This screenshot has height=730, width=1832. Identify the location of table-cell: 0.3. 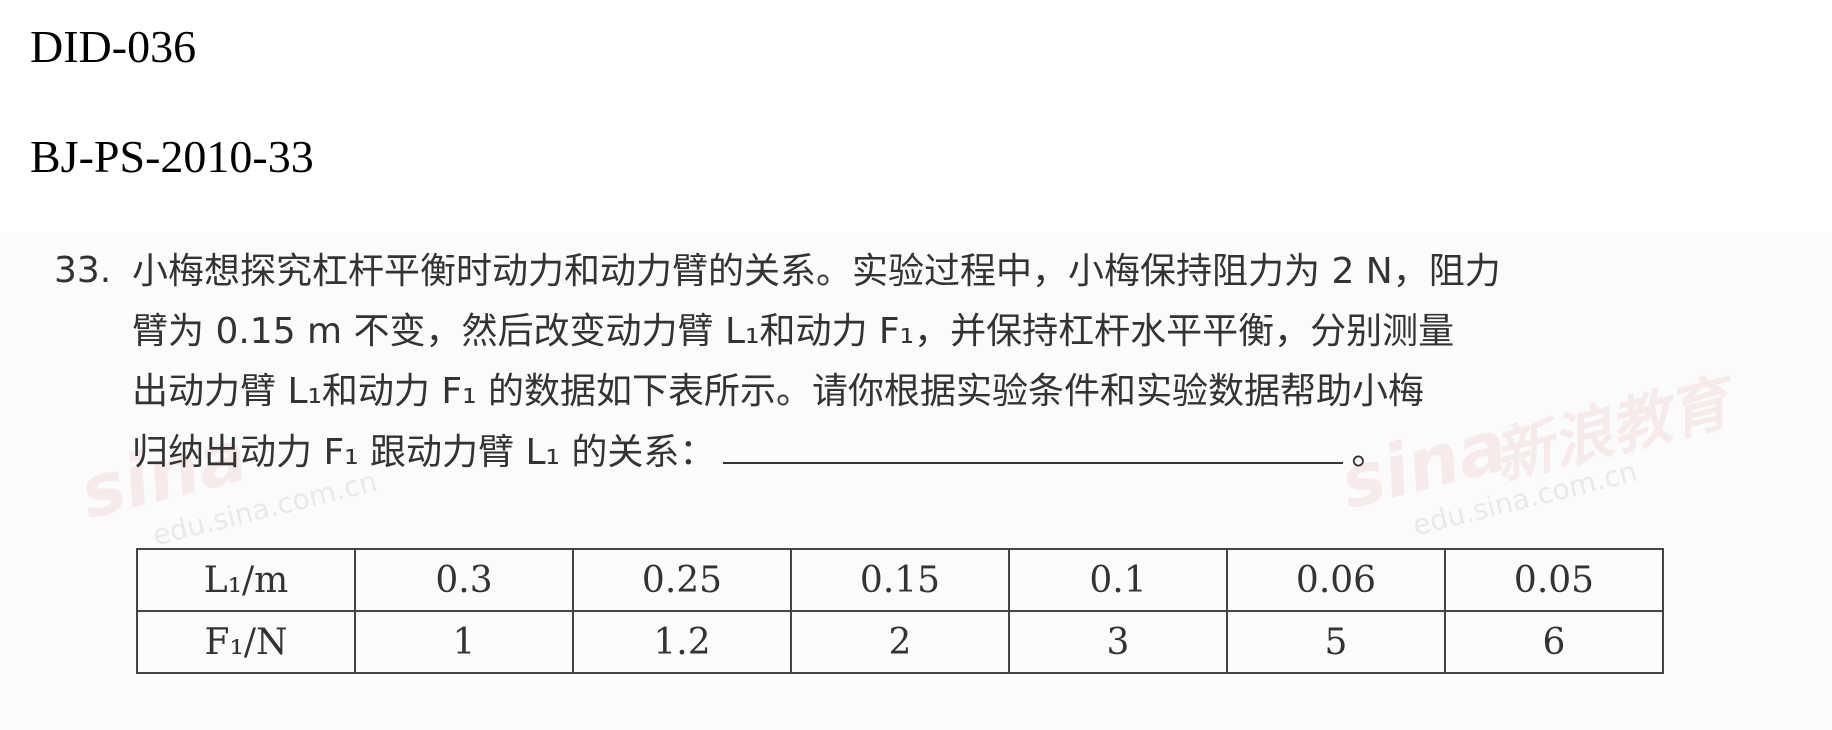
(464, 580).